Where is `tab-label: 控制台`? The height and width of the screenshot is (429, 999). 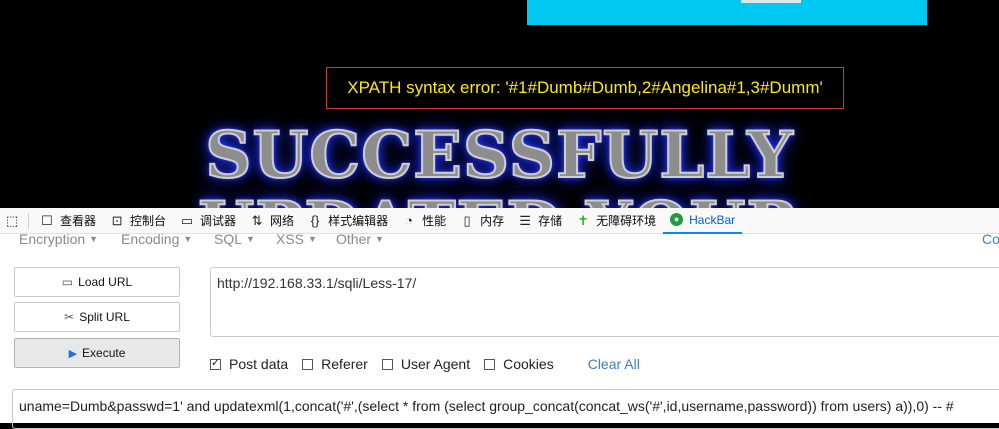 tab-label: 控制台 is located at coordinates (148, 221).